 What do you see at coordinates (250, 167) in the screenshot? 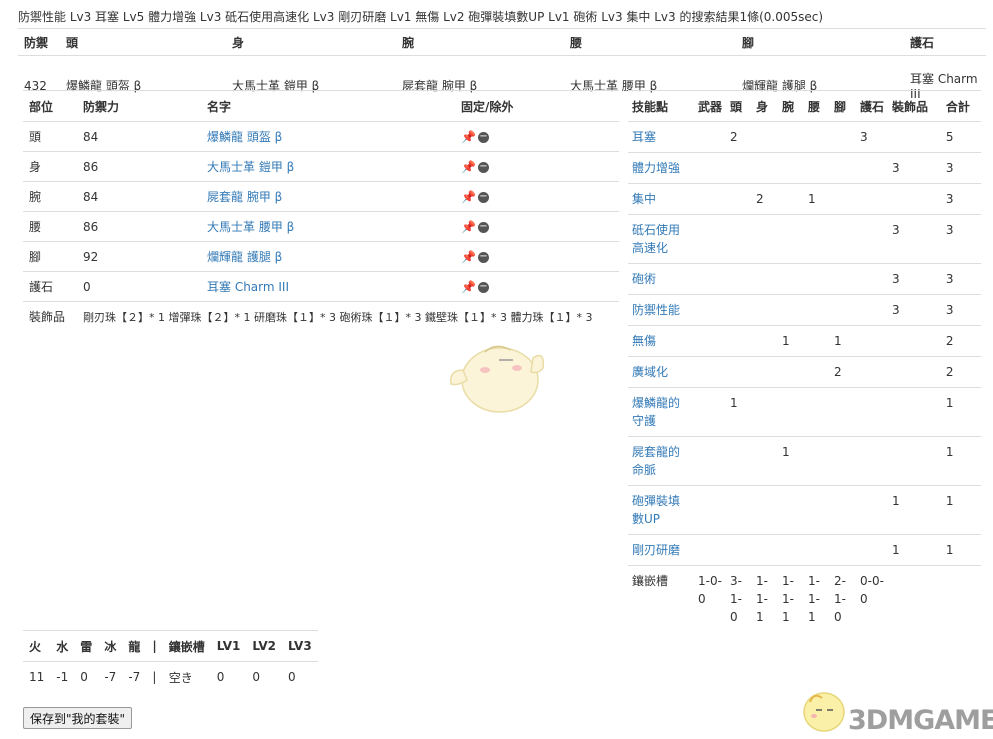
I see `part-name-link: 大馬士革 鎧甲 β` at bounding box center [250, 167].